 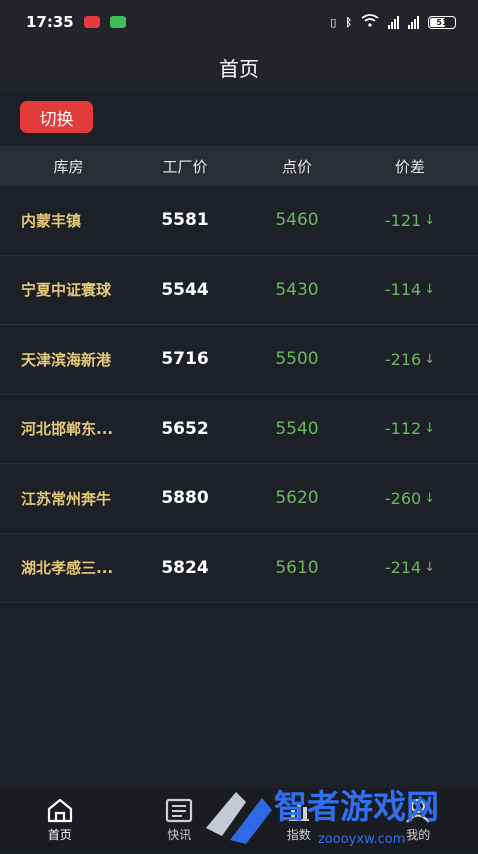 What do you see at coordinates (118, 22) in the screenshot?
I see `message-notification-icon` at bounding box center [118, 22].